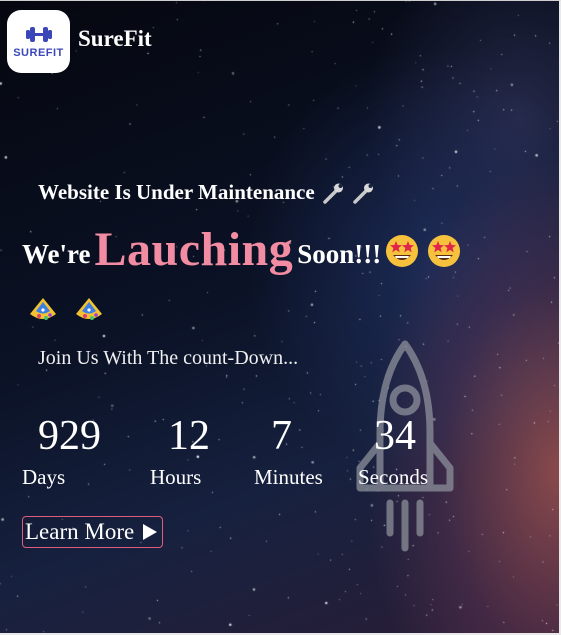 The height and width of the screenshot is (635, 561). I want to click on logo-wordmark: SUREFIT, so click(38, 53).